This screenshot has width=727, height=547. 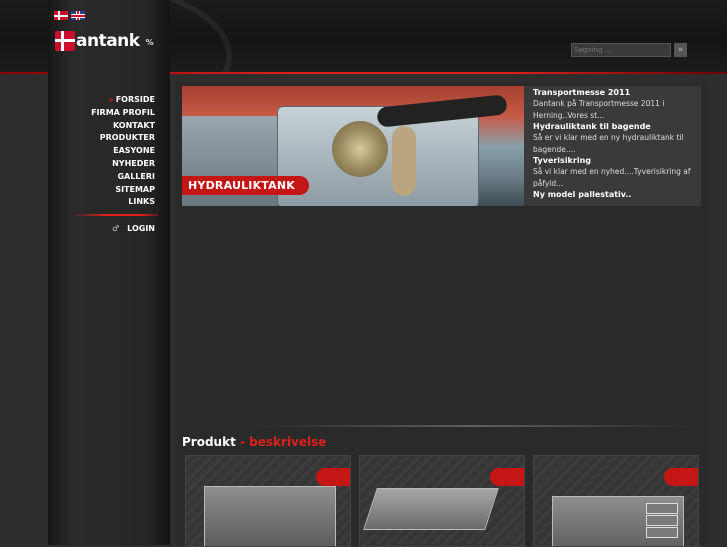 I want to click on active-marker-icon: », so click(x=111, y=99).